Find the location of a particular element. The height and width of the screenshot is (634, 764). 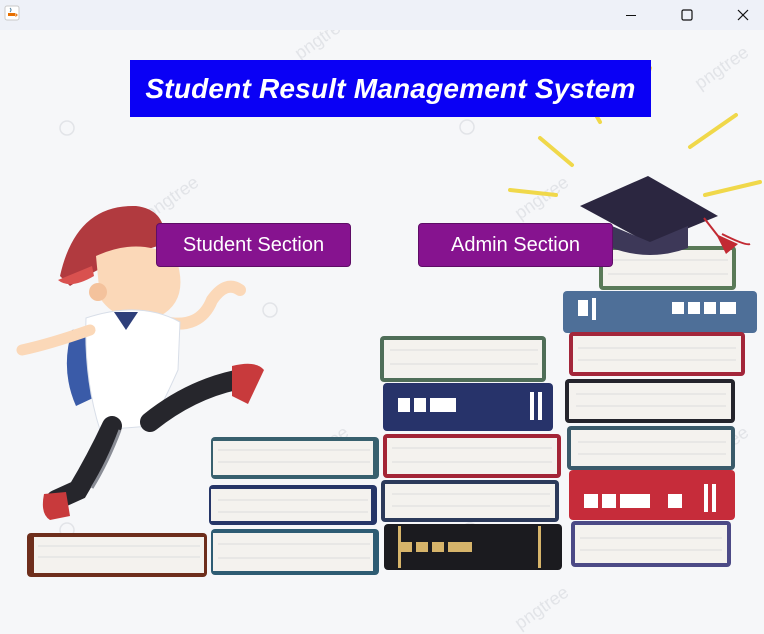

book-left-bottom is located at coordinates (117, 555).